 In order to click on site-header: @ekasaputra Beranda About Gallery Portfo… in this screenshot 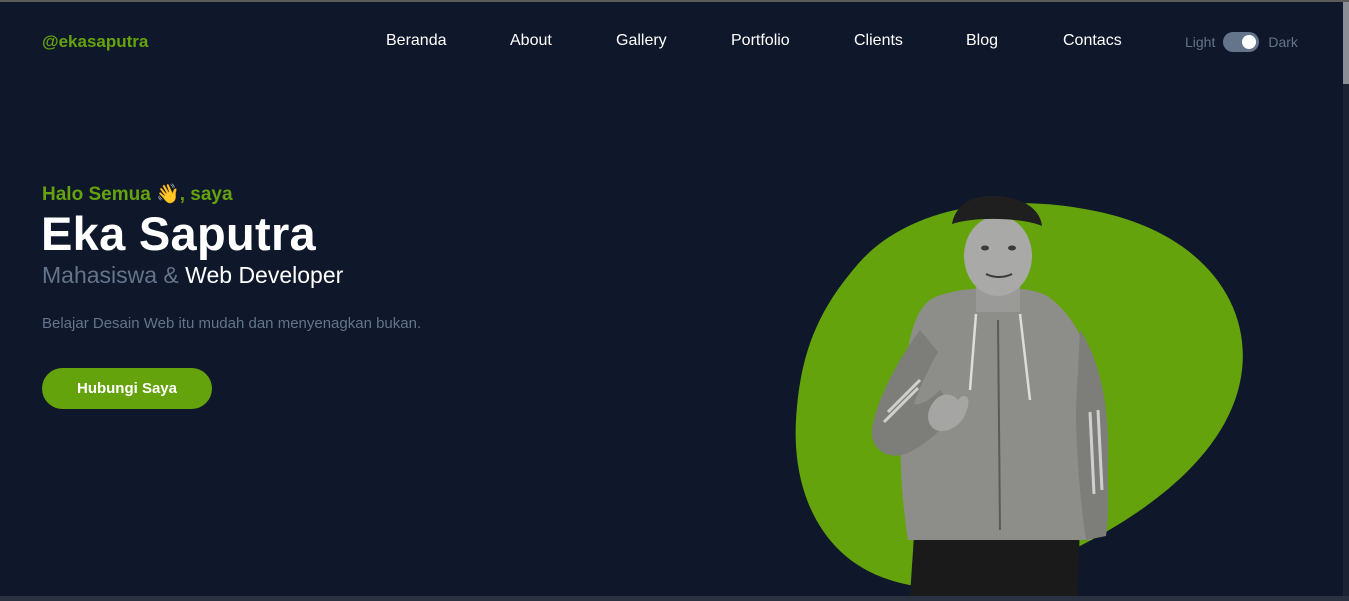, I will do `click(671, 41)`.